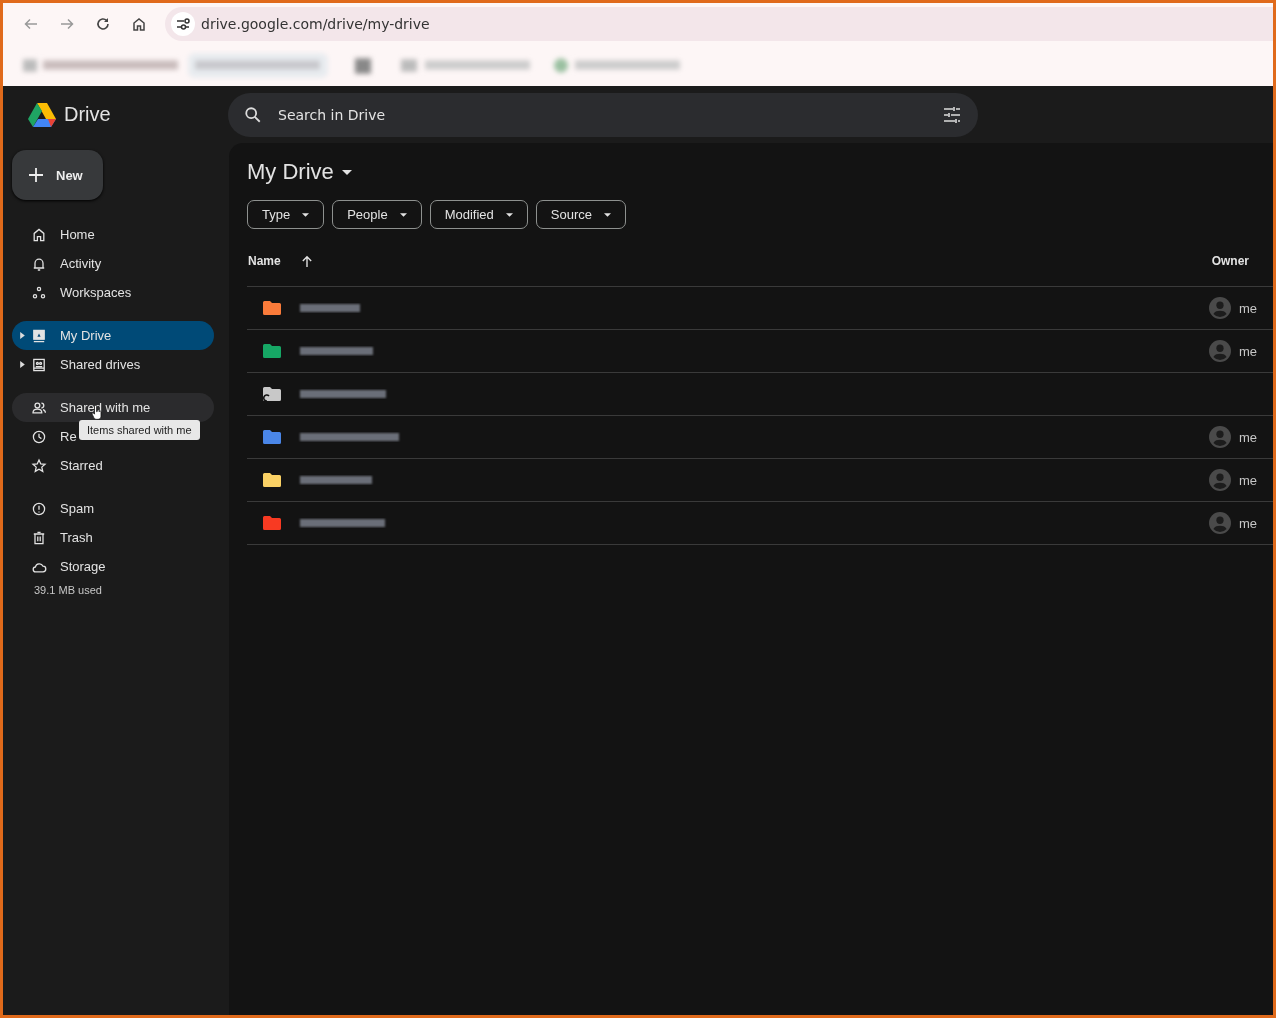 This screenshot has width=1276, height=1018. I want to click on sidebar-item: Shared with me, so click(113, 407).